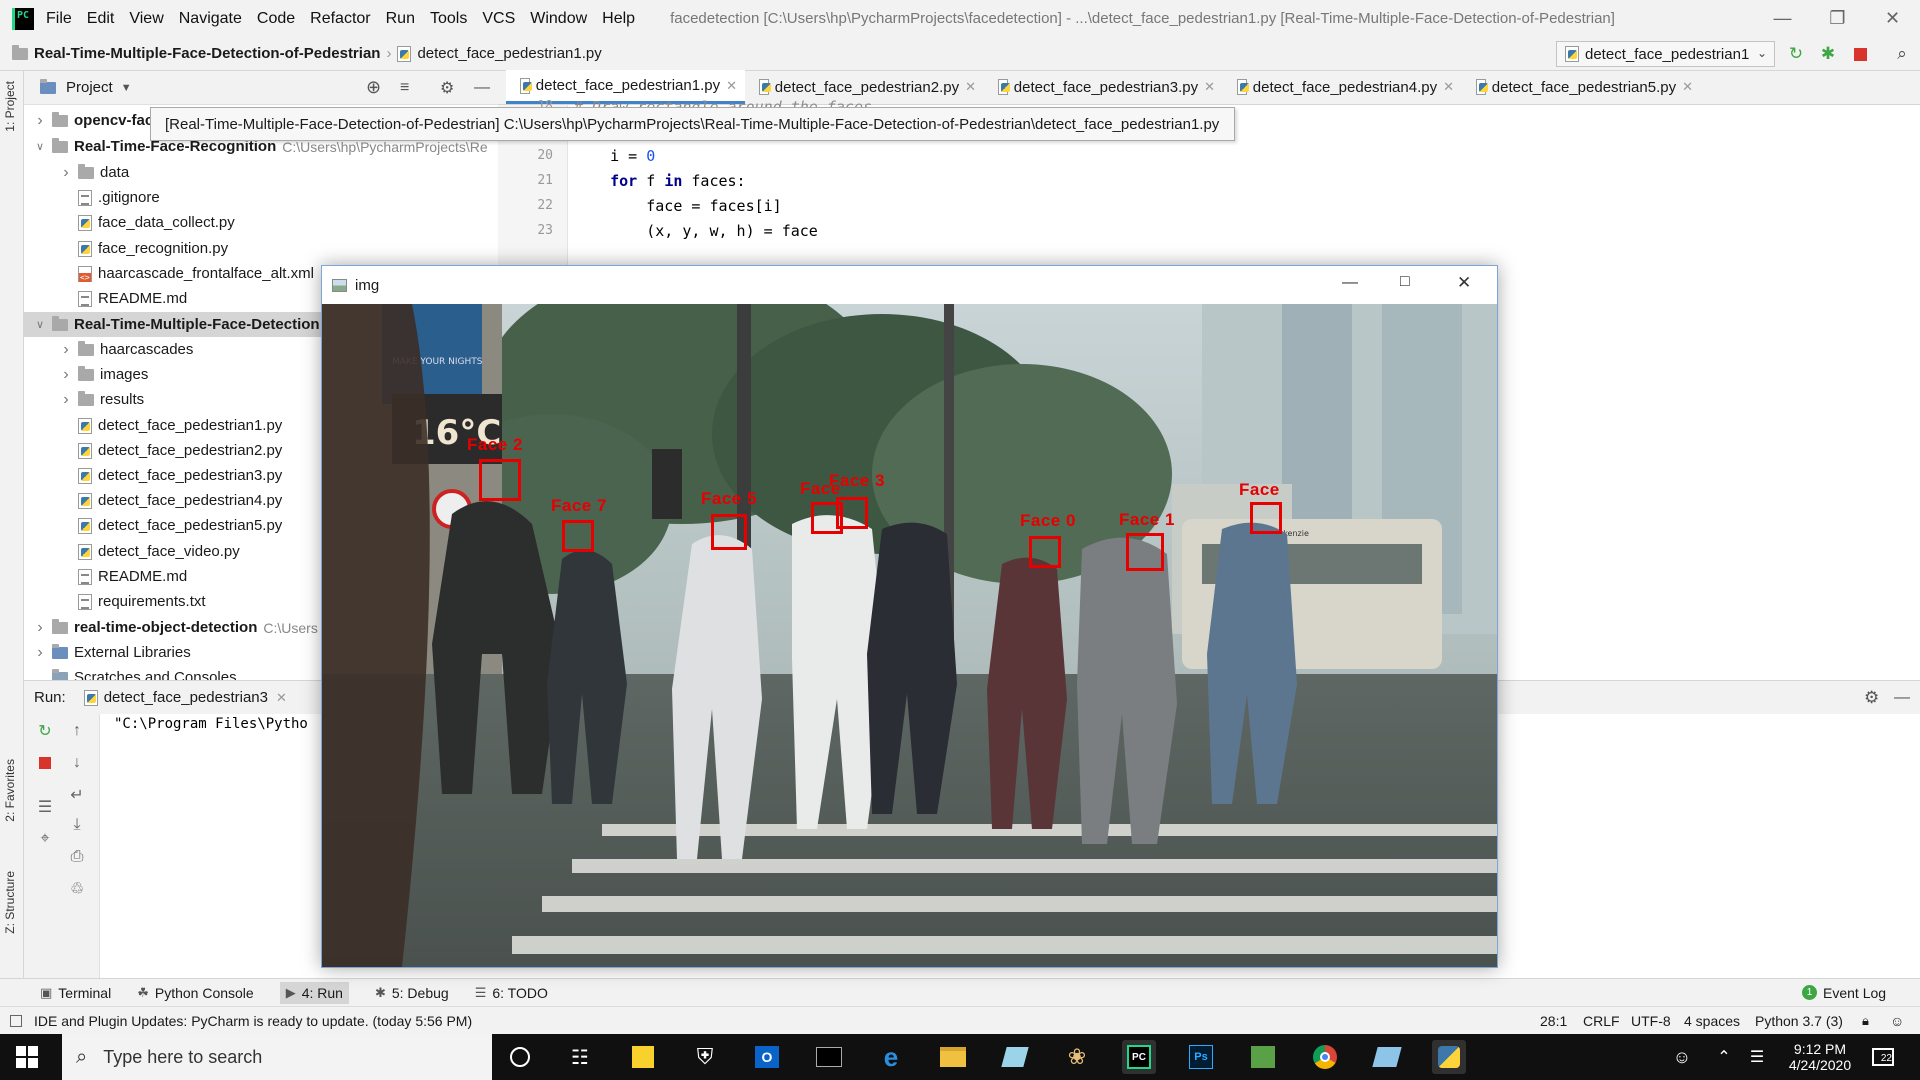  What do you see at coordinates (77, 857) in the screenshot?
I see `print-icon: ⎙` at bounding box center [77, 857].